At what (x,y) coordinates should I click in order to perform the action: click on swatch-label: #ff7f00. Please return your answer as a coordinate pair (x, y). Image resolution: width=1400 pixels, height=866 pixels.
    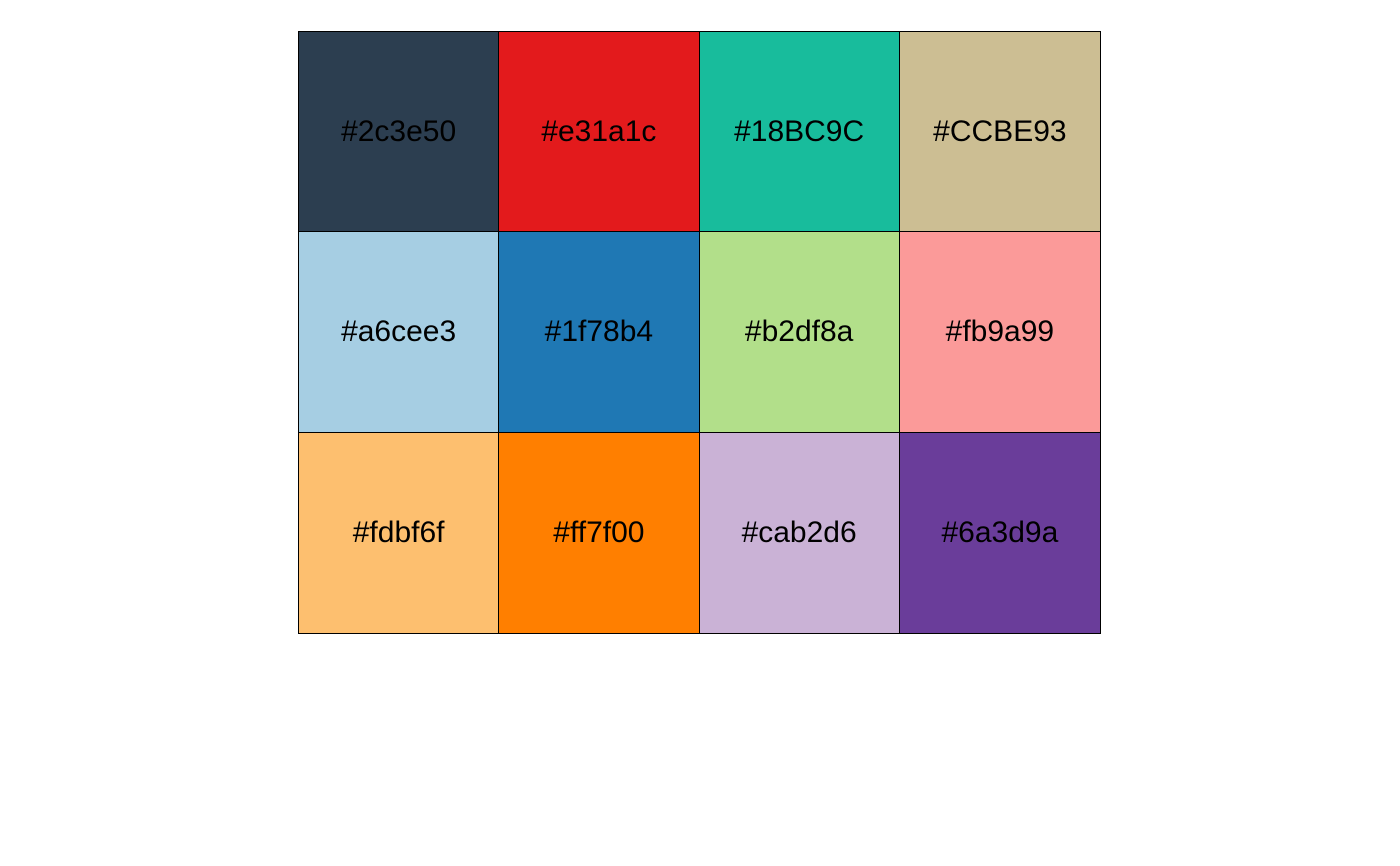
    Looking at the image, I should click on (599, 532).